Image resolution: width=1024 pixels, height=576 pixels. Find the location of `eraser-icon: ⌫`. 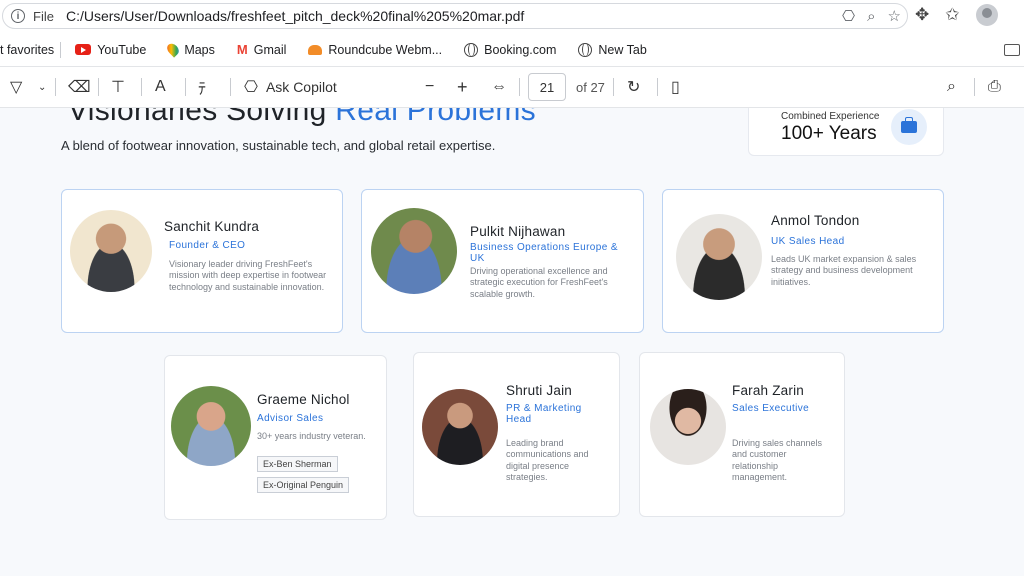

eraser-icon: ⌫ is located at coordinates (79, 87).